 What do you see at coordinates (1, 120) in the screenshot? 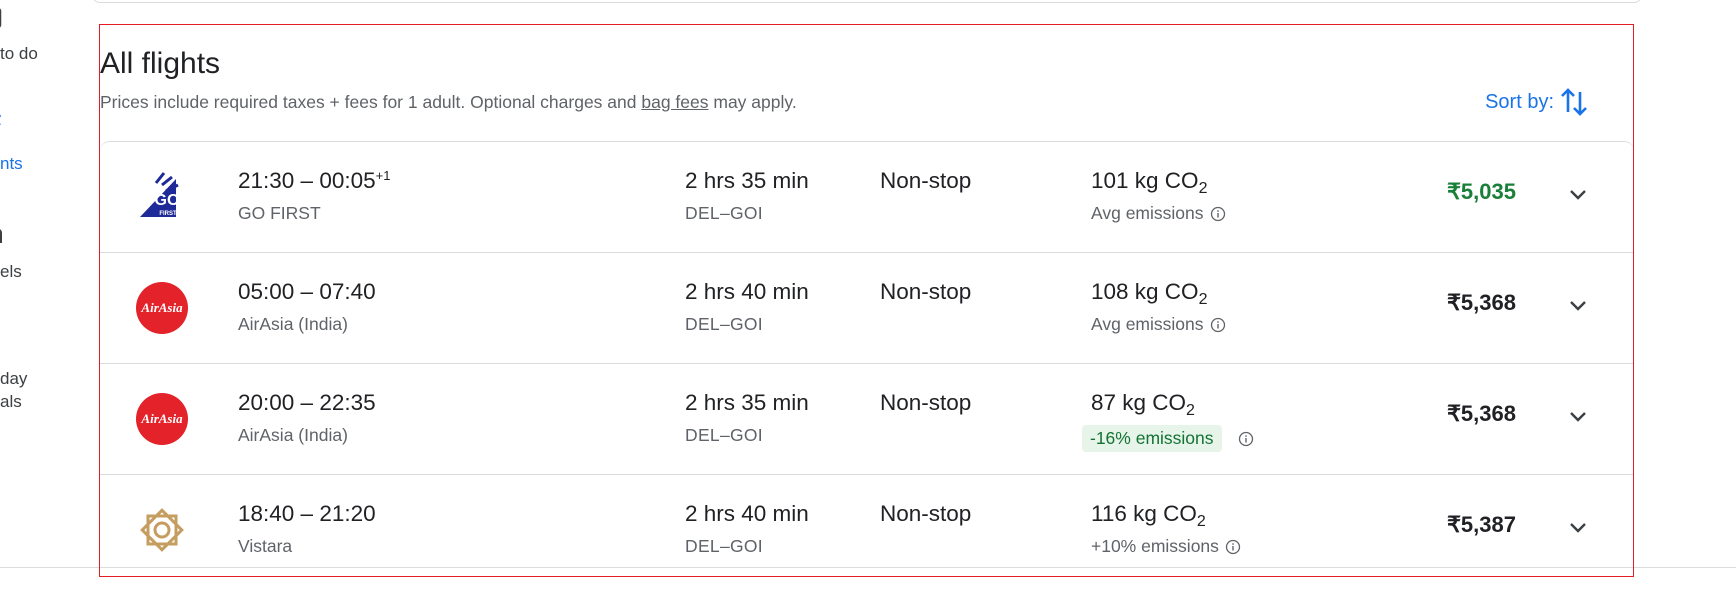
I see `plane-icon` at bounding box center [1, 120].